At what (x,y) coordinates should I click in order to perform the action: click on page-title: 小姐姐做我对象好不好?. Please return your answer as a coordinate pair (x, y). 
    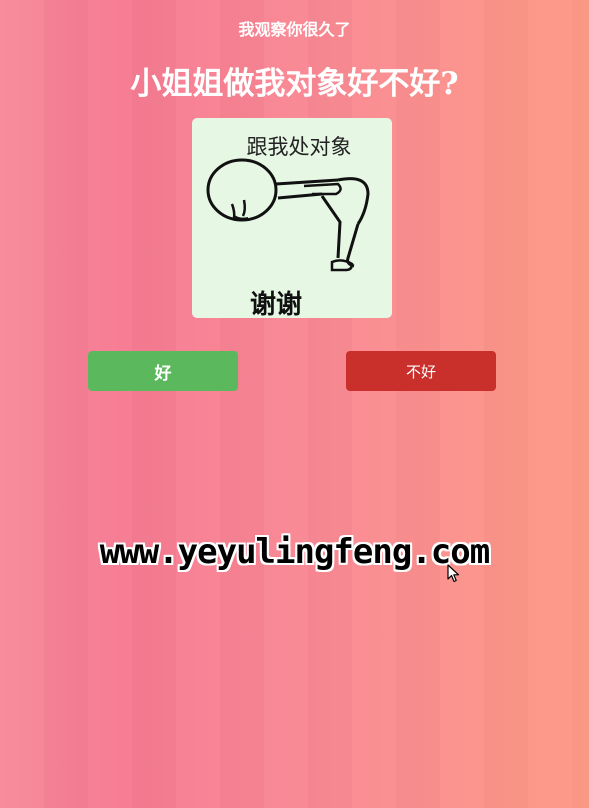
    Looking at the image, I should click on (294, 84).